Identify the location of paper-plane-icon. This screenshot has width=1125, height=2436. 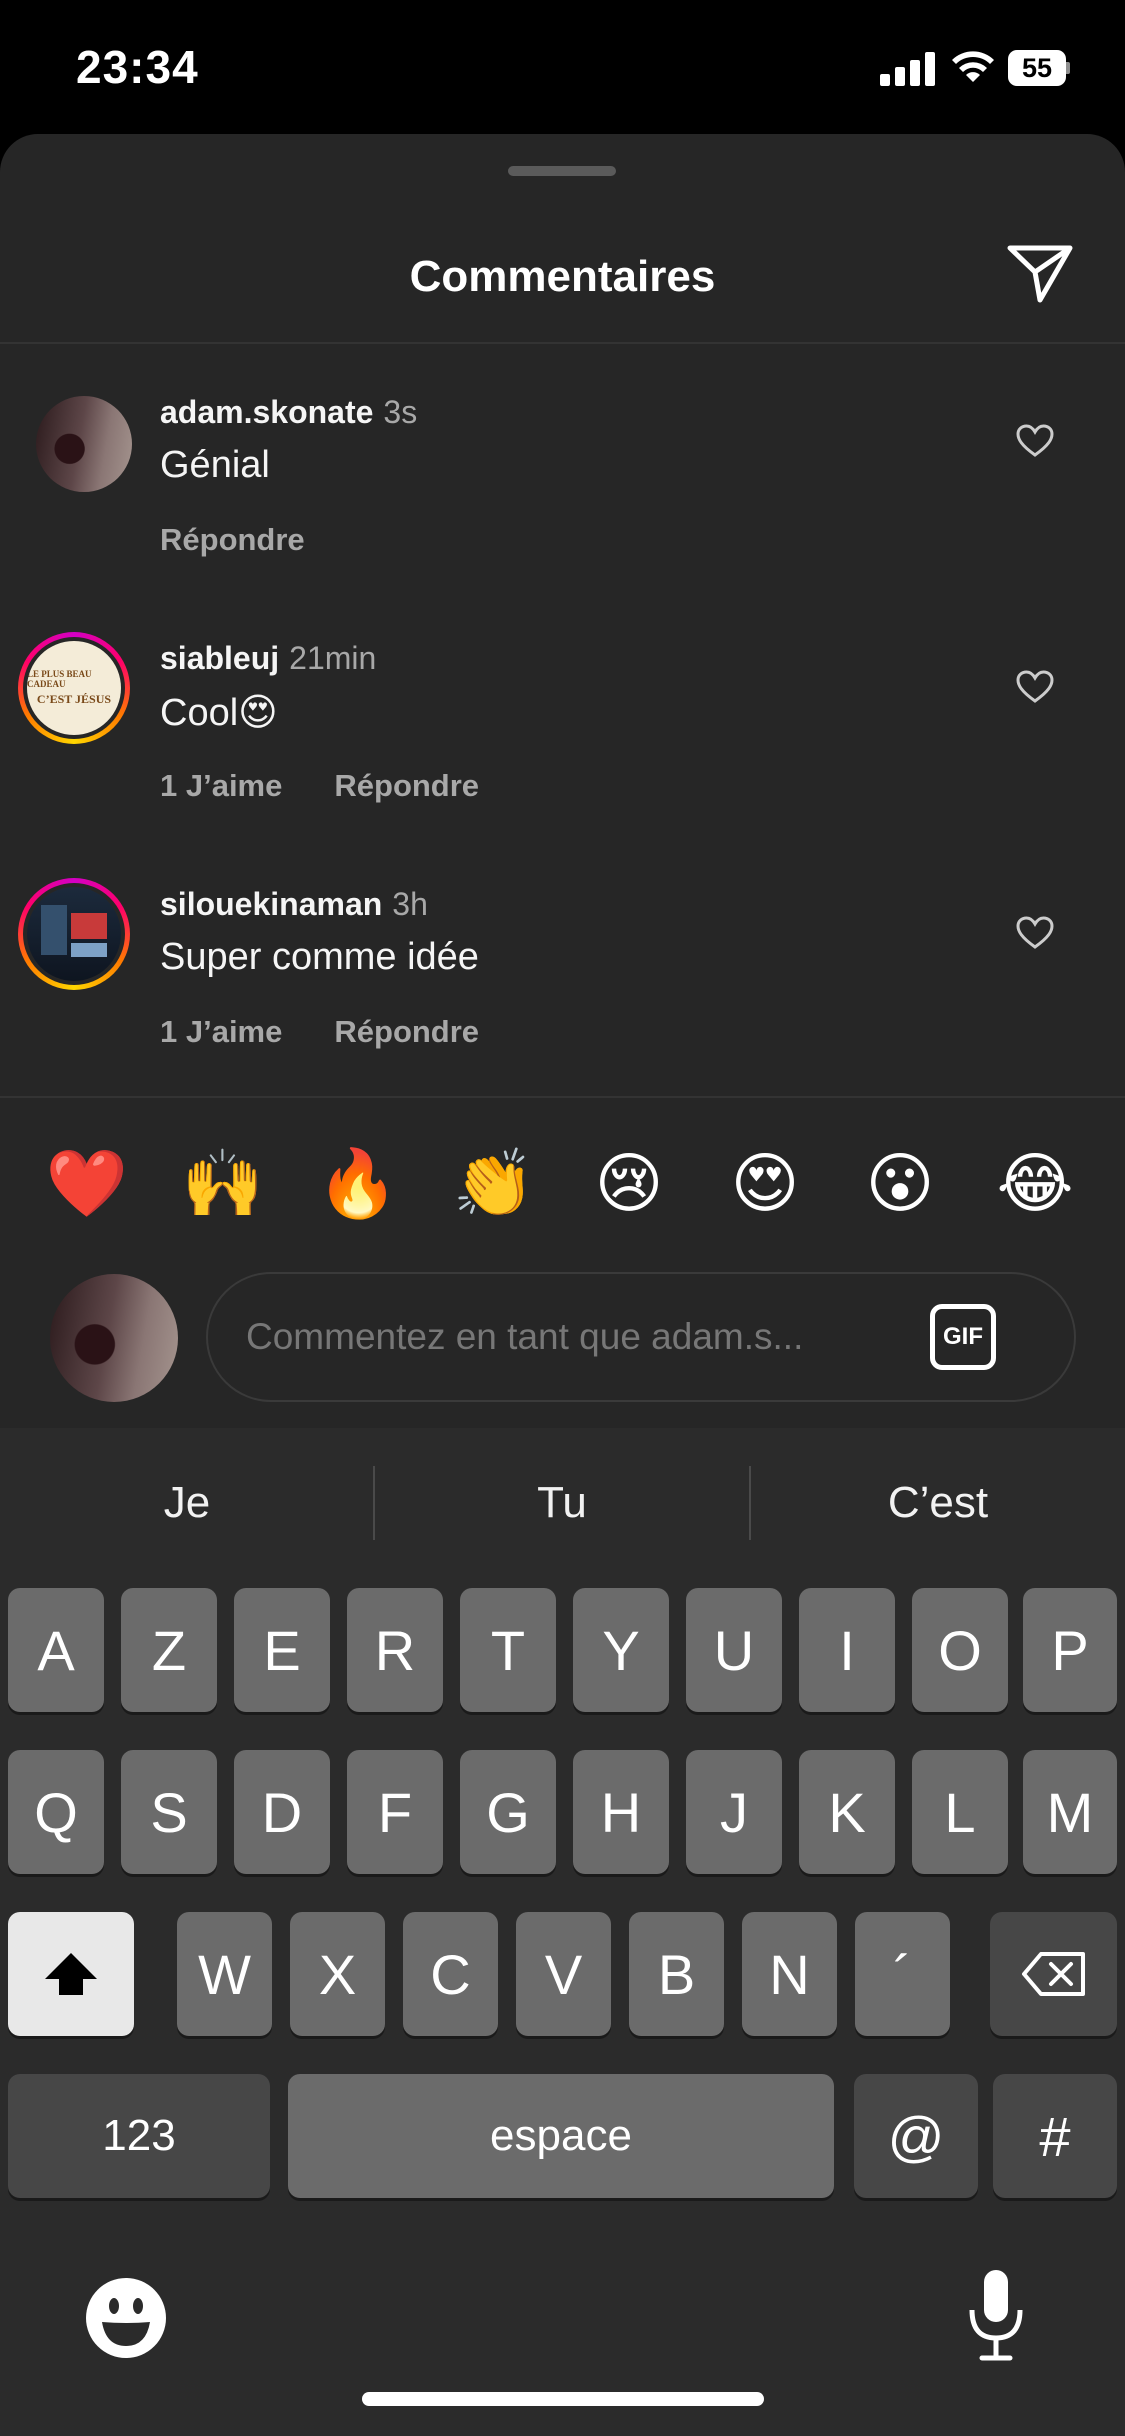
(1040, 272).